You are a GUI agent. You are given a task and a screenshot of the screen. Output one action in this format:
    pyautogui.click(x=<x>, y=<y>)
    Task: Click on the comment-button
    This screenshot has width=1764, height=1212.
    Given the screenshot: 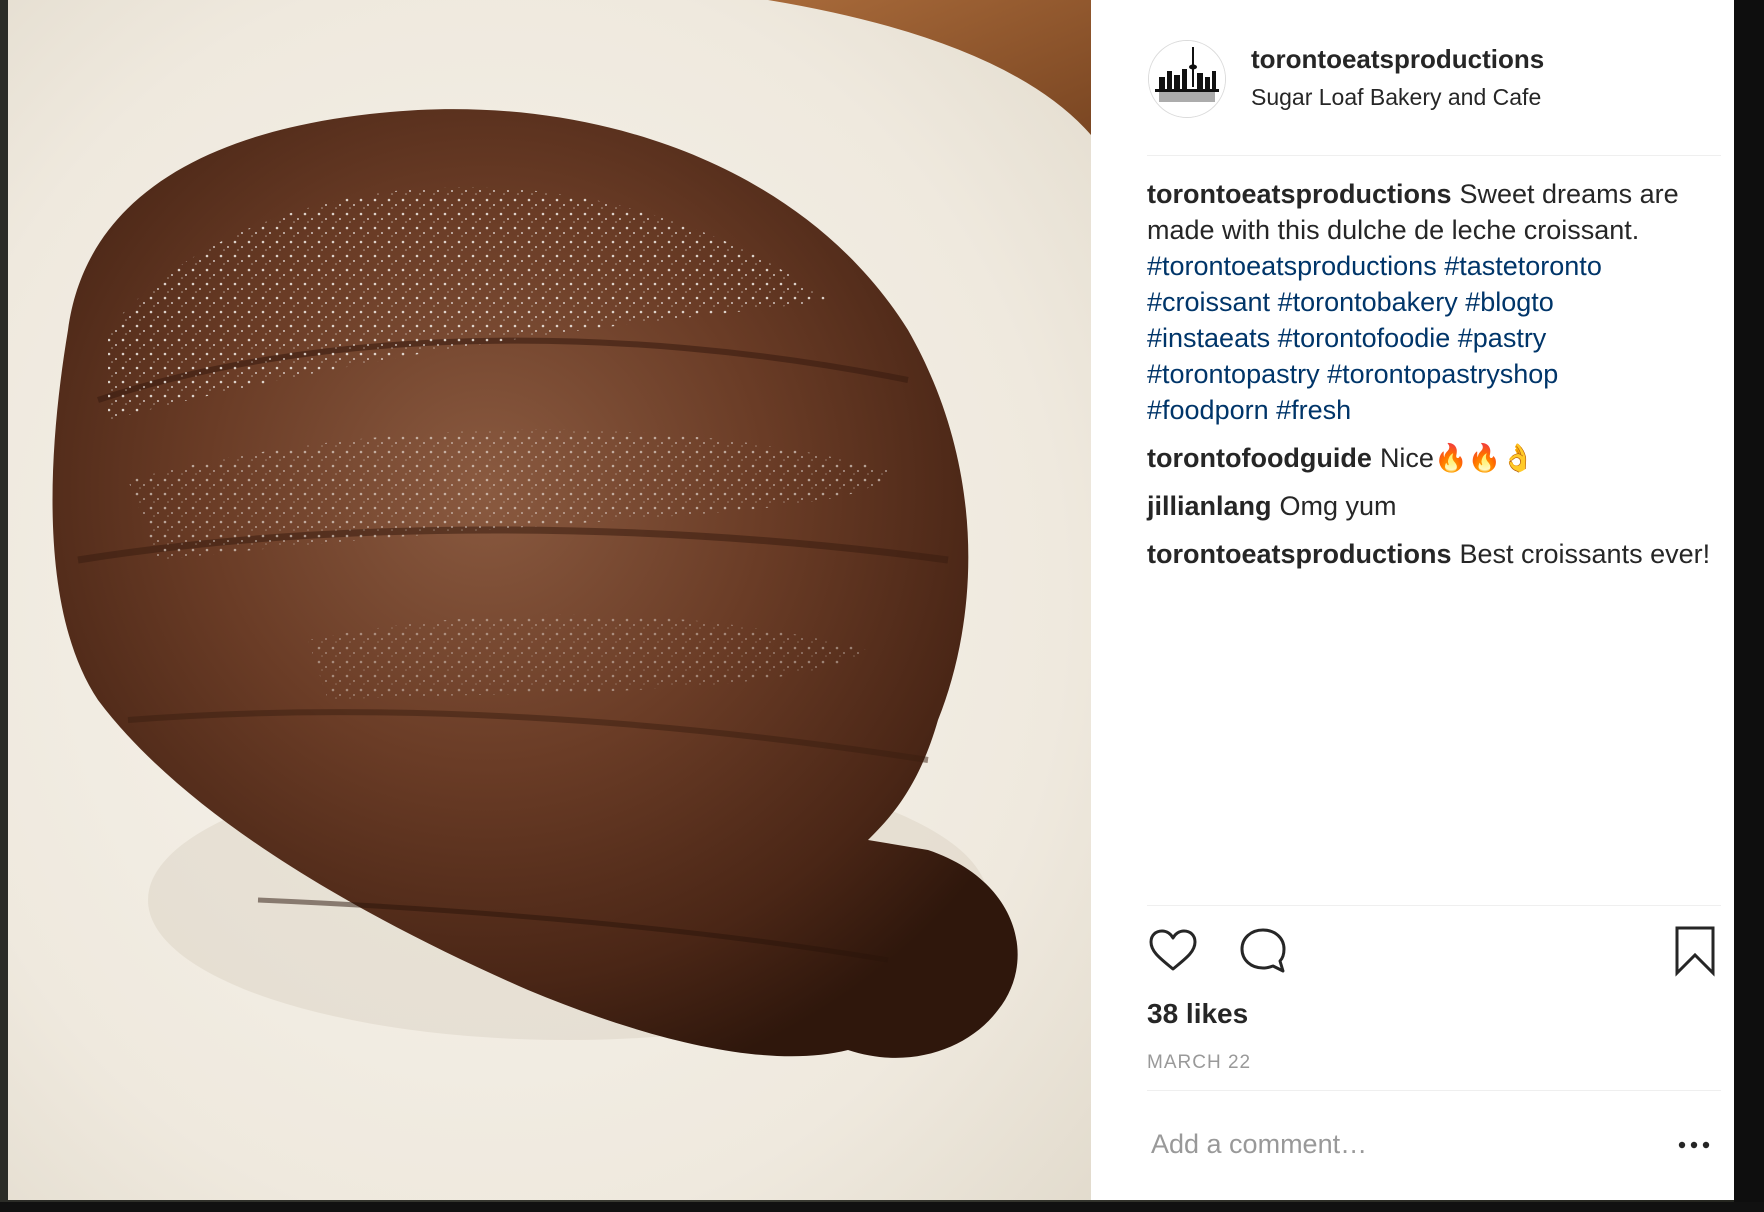 What is the action you would take?
    pyautogui.click(x=1263, y=951)
    